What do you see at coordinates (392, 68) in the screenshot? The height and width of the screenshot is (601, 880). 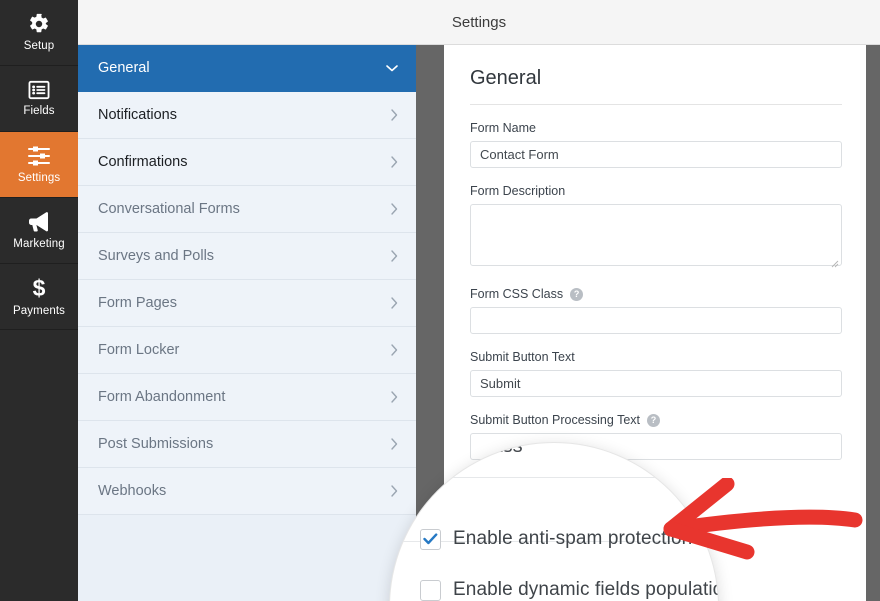 I see `chevron-down-icon` at bounding box center [392, 68].